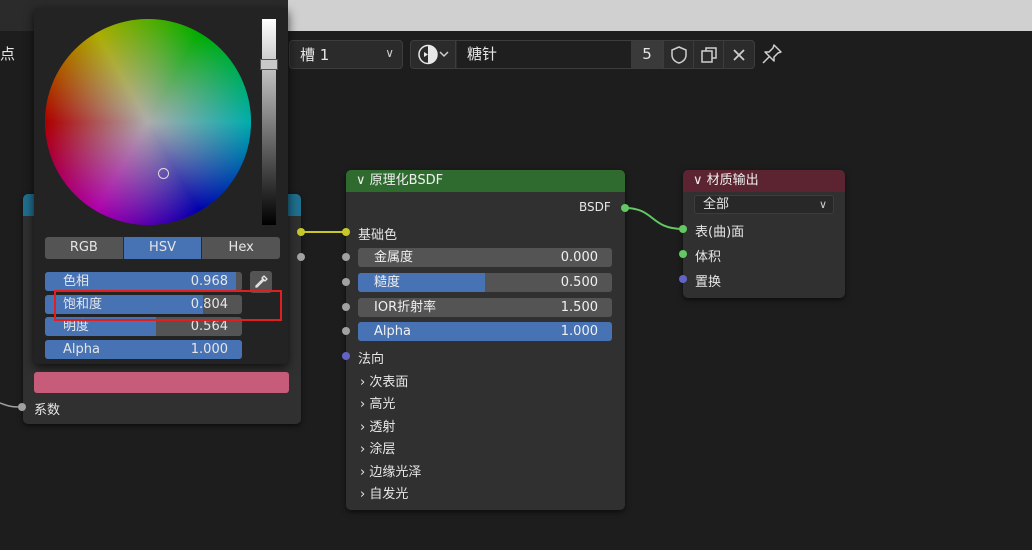  I want to click on annotation-highlight-box, so click(168, 305).